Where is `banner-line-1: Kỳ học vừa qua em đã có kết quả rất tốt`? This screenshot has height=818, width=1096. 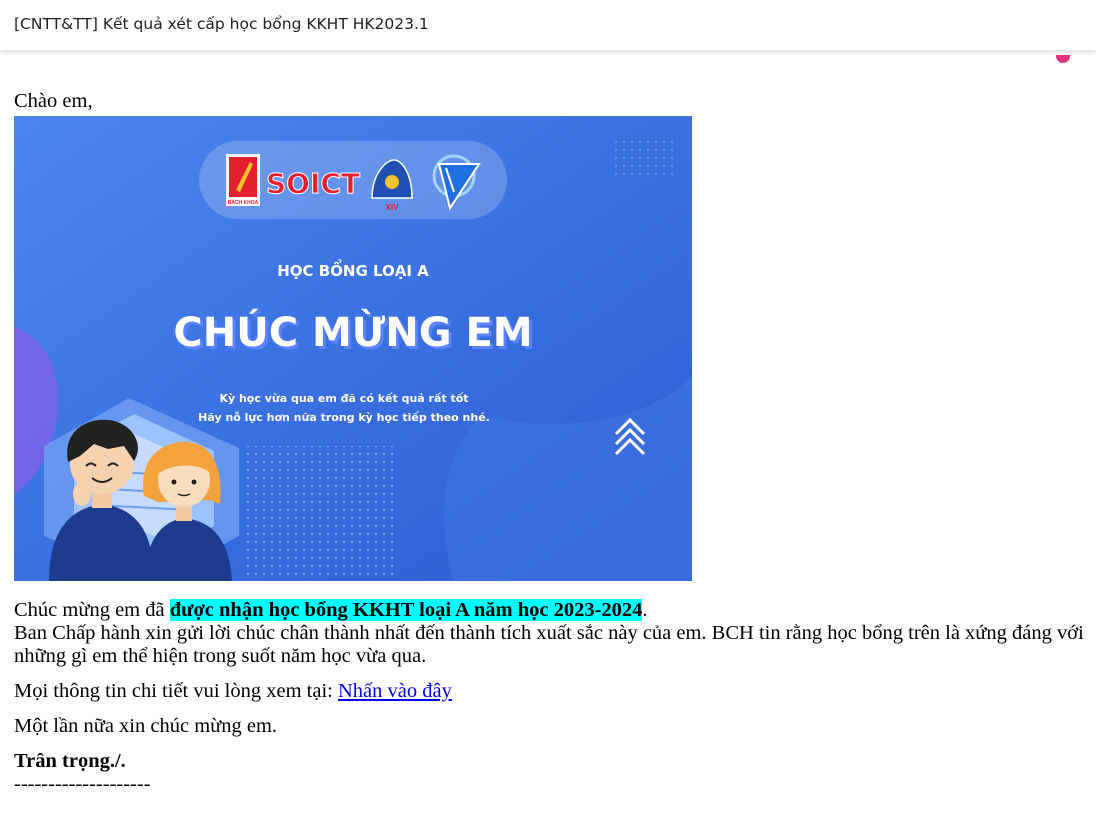
banner-line-1: Kỳ học vừa qua em đã có kết quả rất tốt is located at coordinates (343, 398).